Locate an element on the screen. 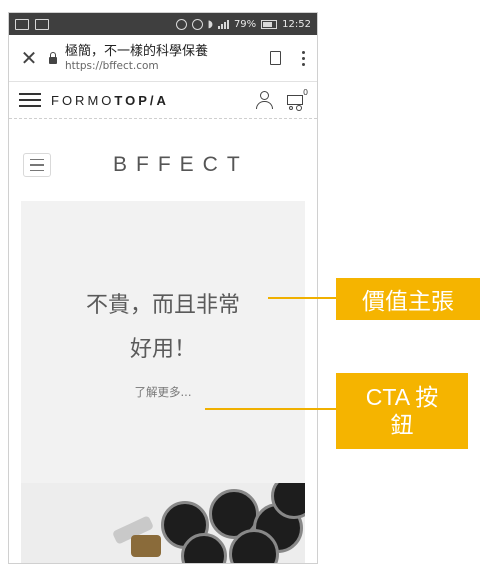 This screenshot has height=573, width=496. hero-headline: 不貴，而且非常 is located at coordinates (162, 305).